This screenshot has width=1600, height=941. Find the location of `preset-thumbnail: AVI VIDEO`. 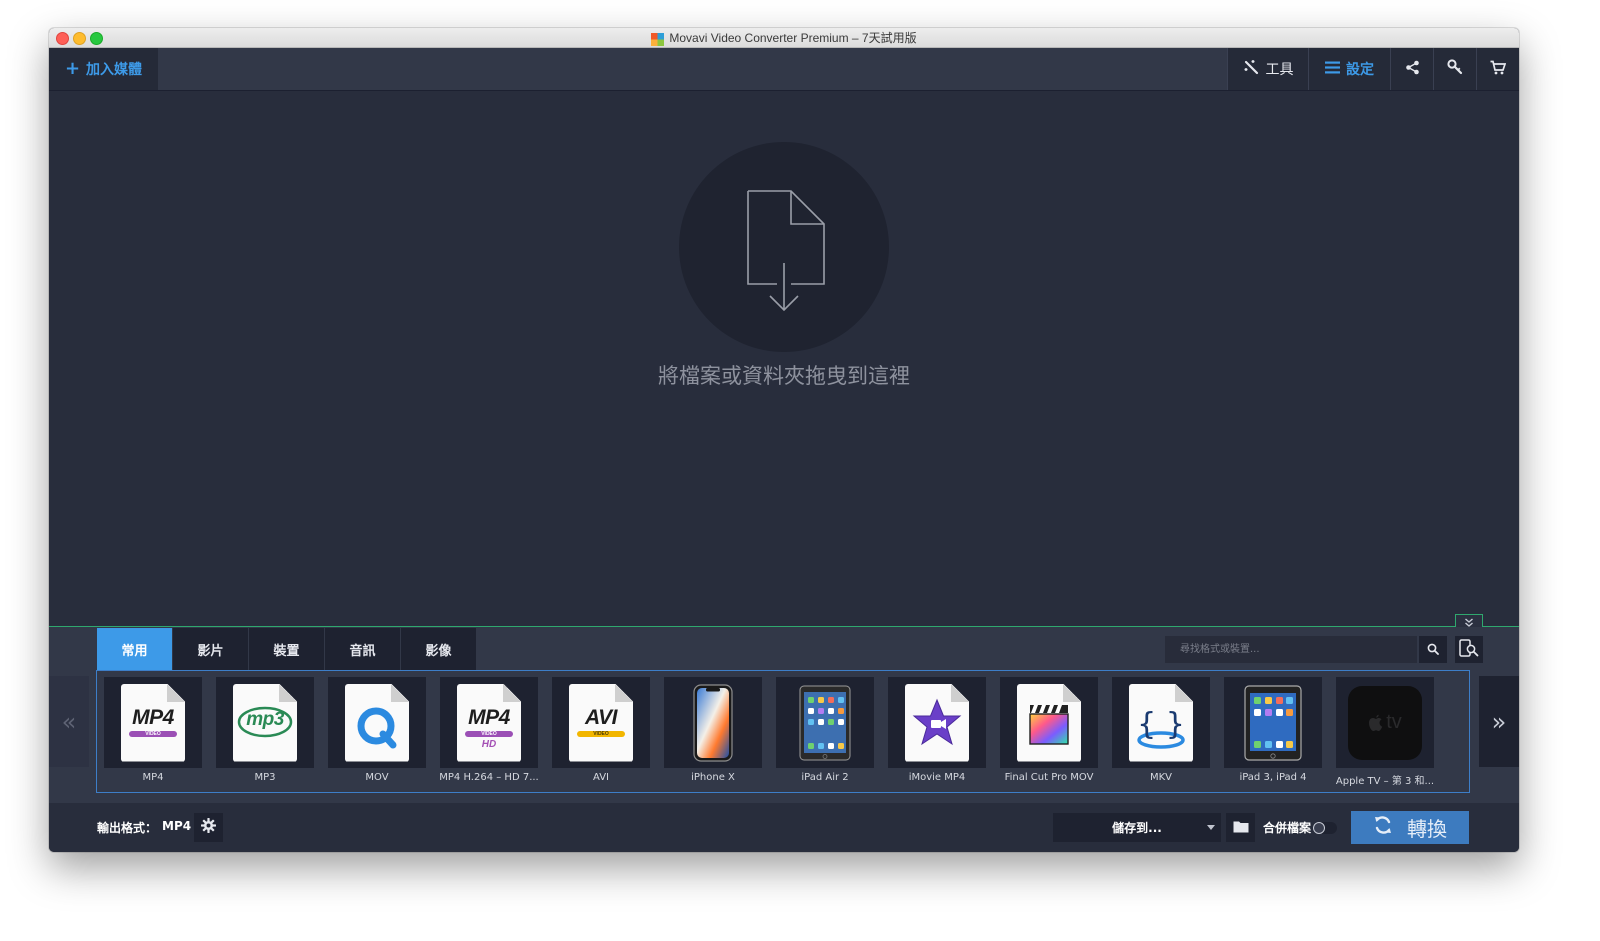

preset-thumbnail: AVI VIDEO is located at coordinates (601, 722).